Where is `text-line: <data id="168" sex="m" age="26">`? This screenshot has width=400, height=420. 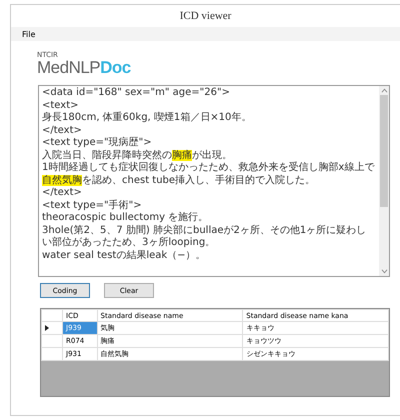 text-line: <data id="168" sex="m" age="26"> is located at coordinates (136, 93).